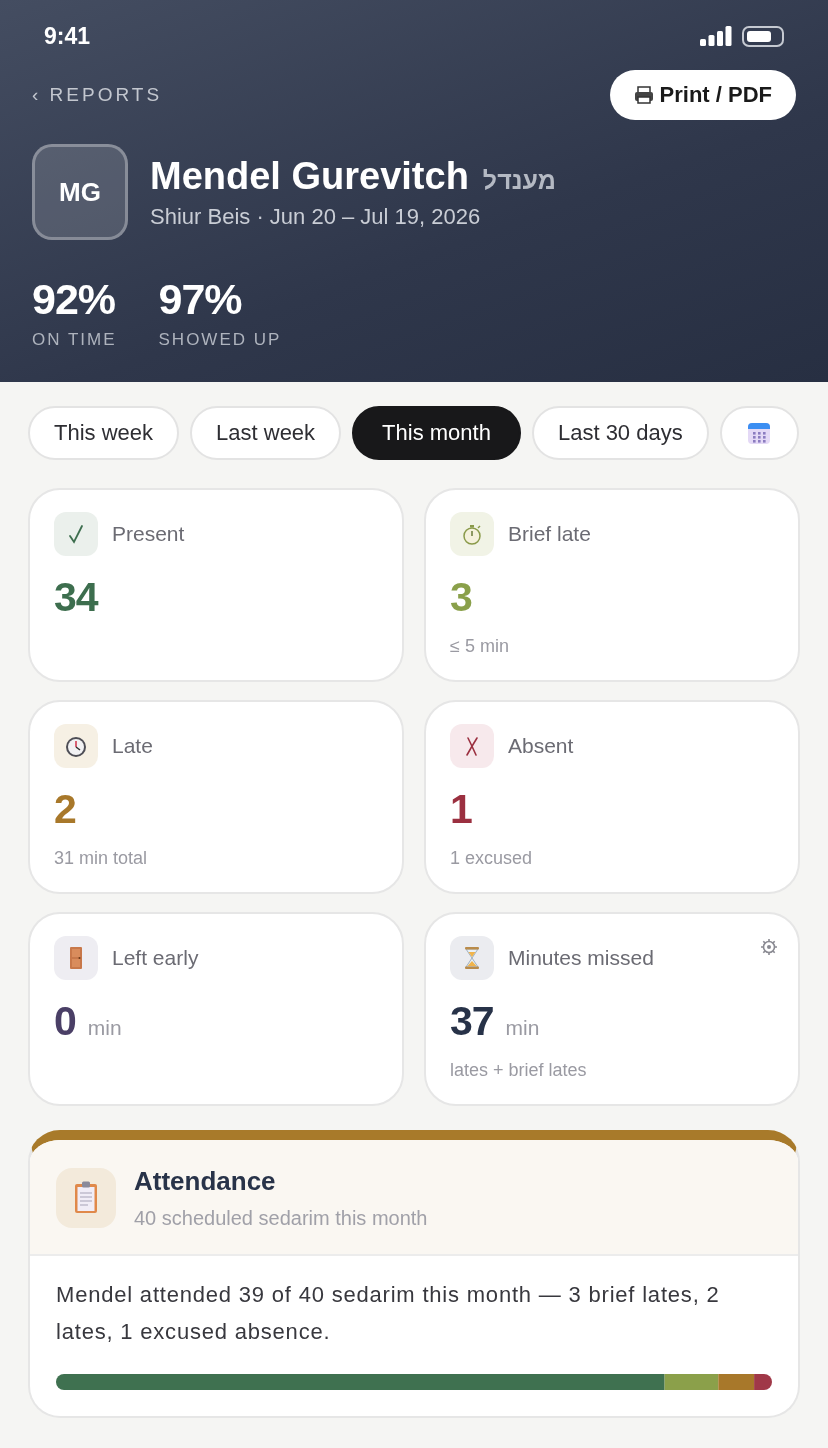  I want to click on range-tab: This week, so click(104, 433).